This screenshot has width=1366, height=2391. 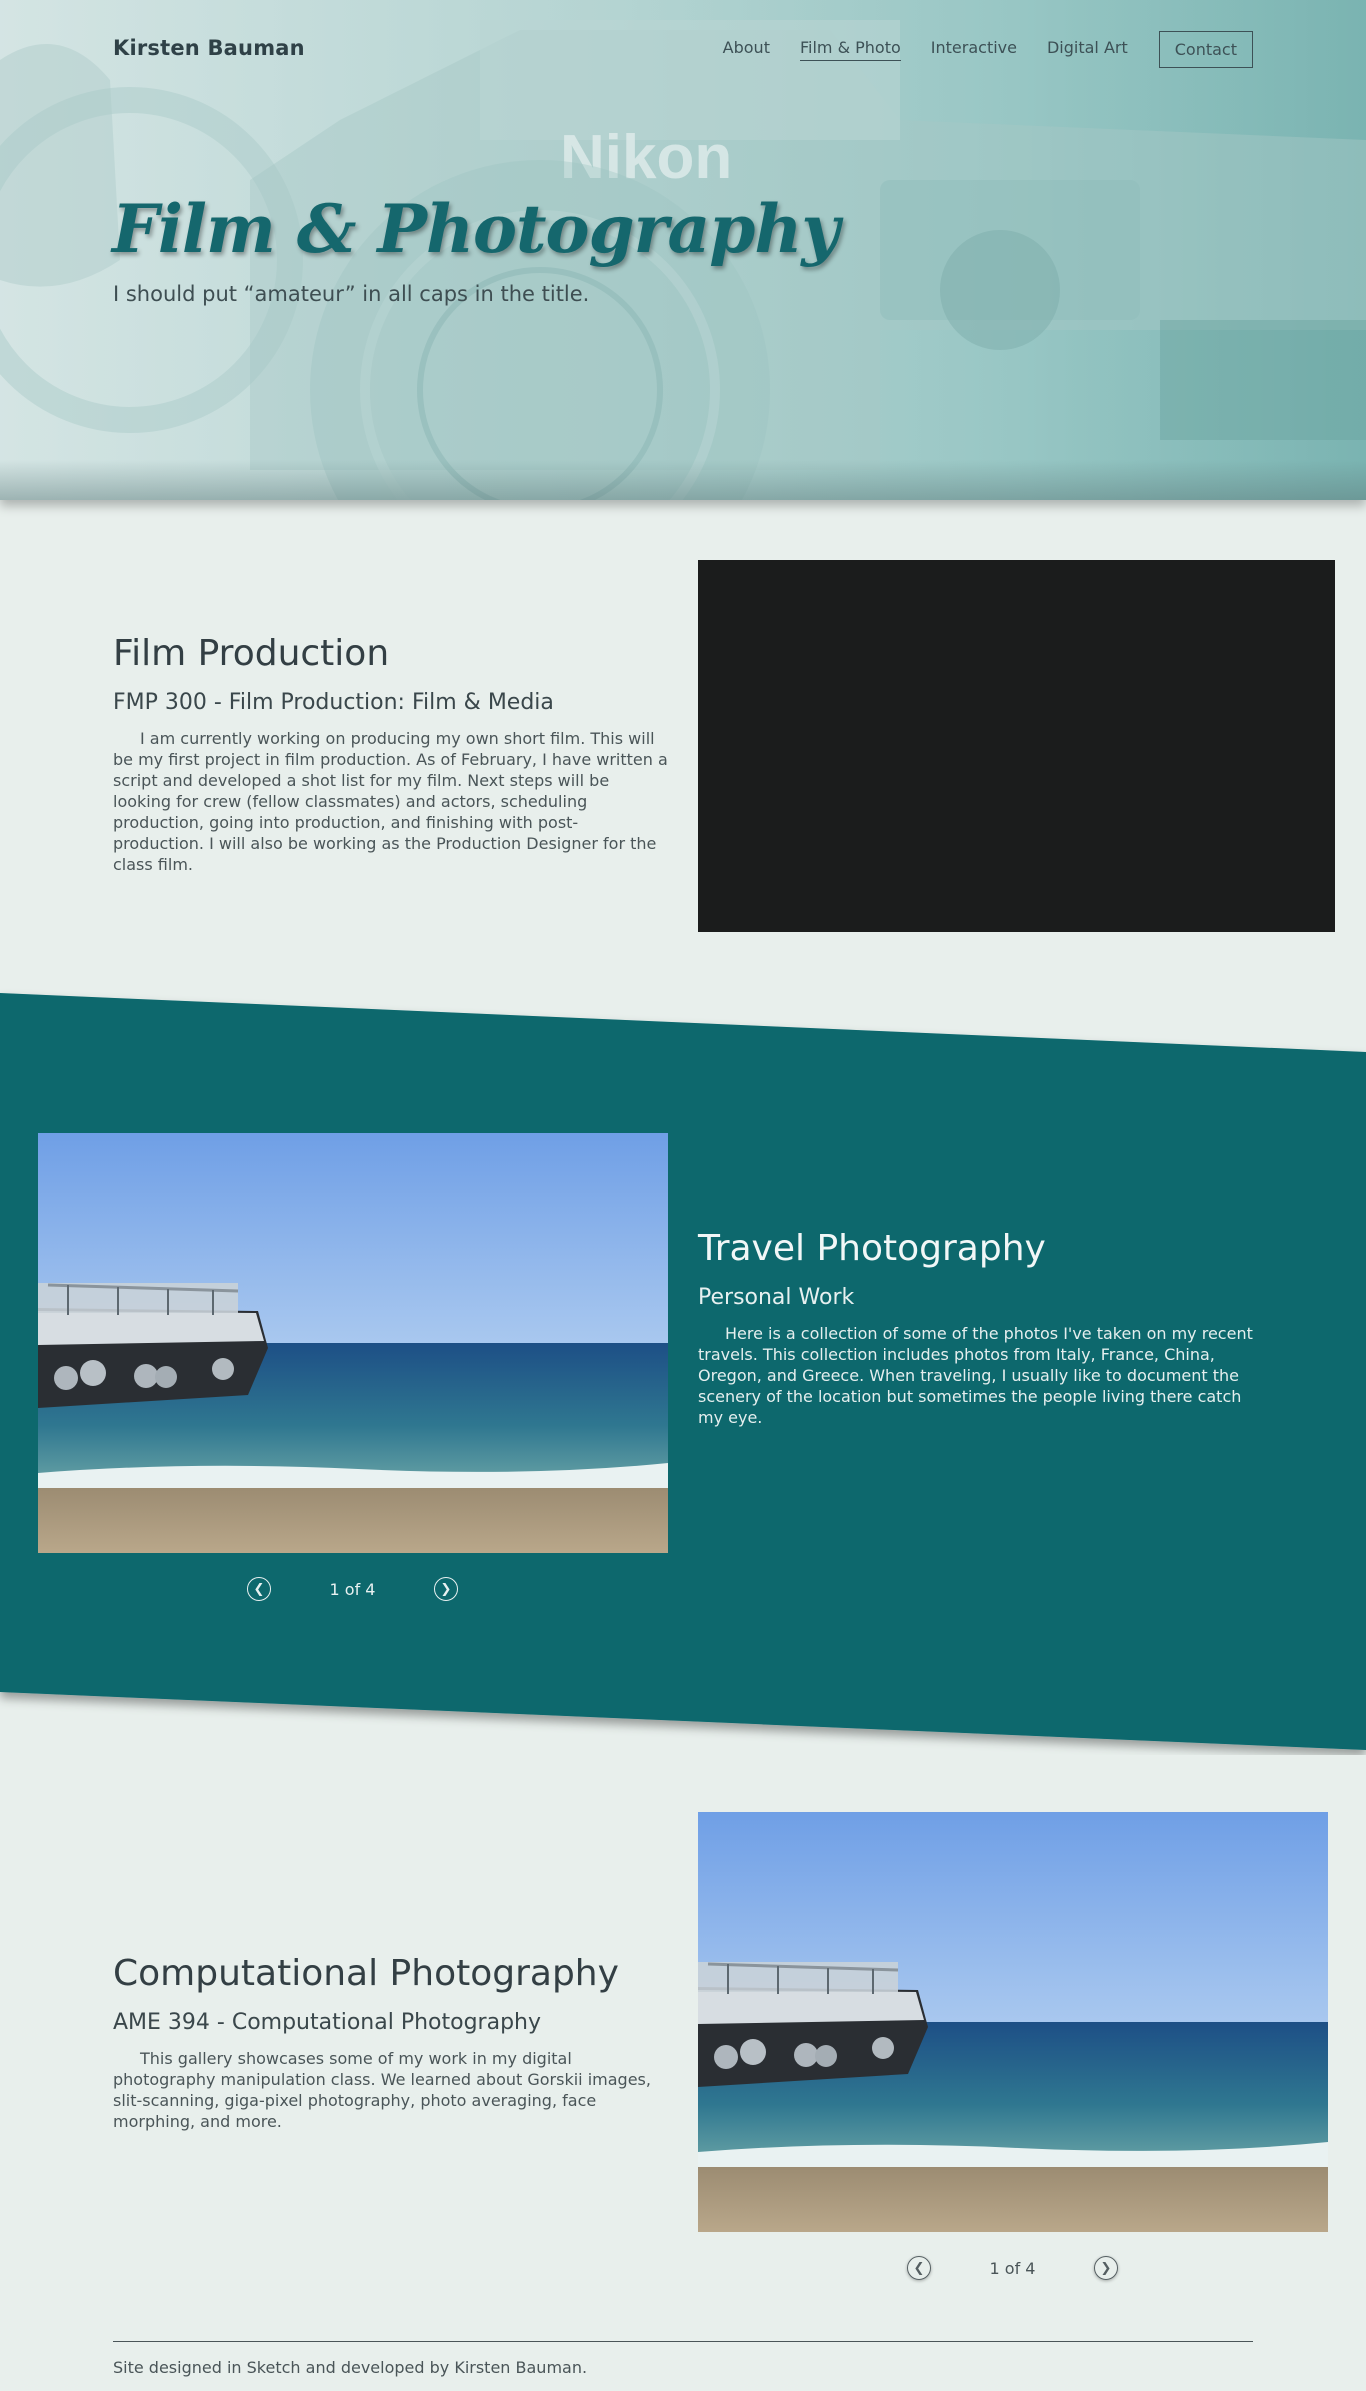 I want to click on film-production-course: FMP 300 - Film Production: Film & Media, so click(x=333, y=702).